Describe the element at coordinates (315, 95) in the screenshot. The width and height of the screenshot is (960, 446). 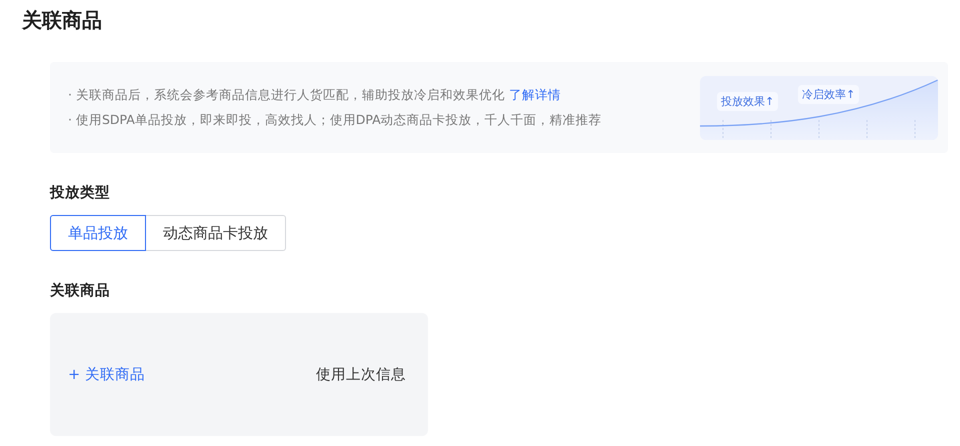
I see `notice-text: · 关联商品后，系统会参考商品信息进行人货匹配，辅助投放冷启和效果优化 了解详情` at that location.